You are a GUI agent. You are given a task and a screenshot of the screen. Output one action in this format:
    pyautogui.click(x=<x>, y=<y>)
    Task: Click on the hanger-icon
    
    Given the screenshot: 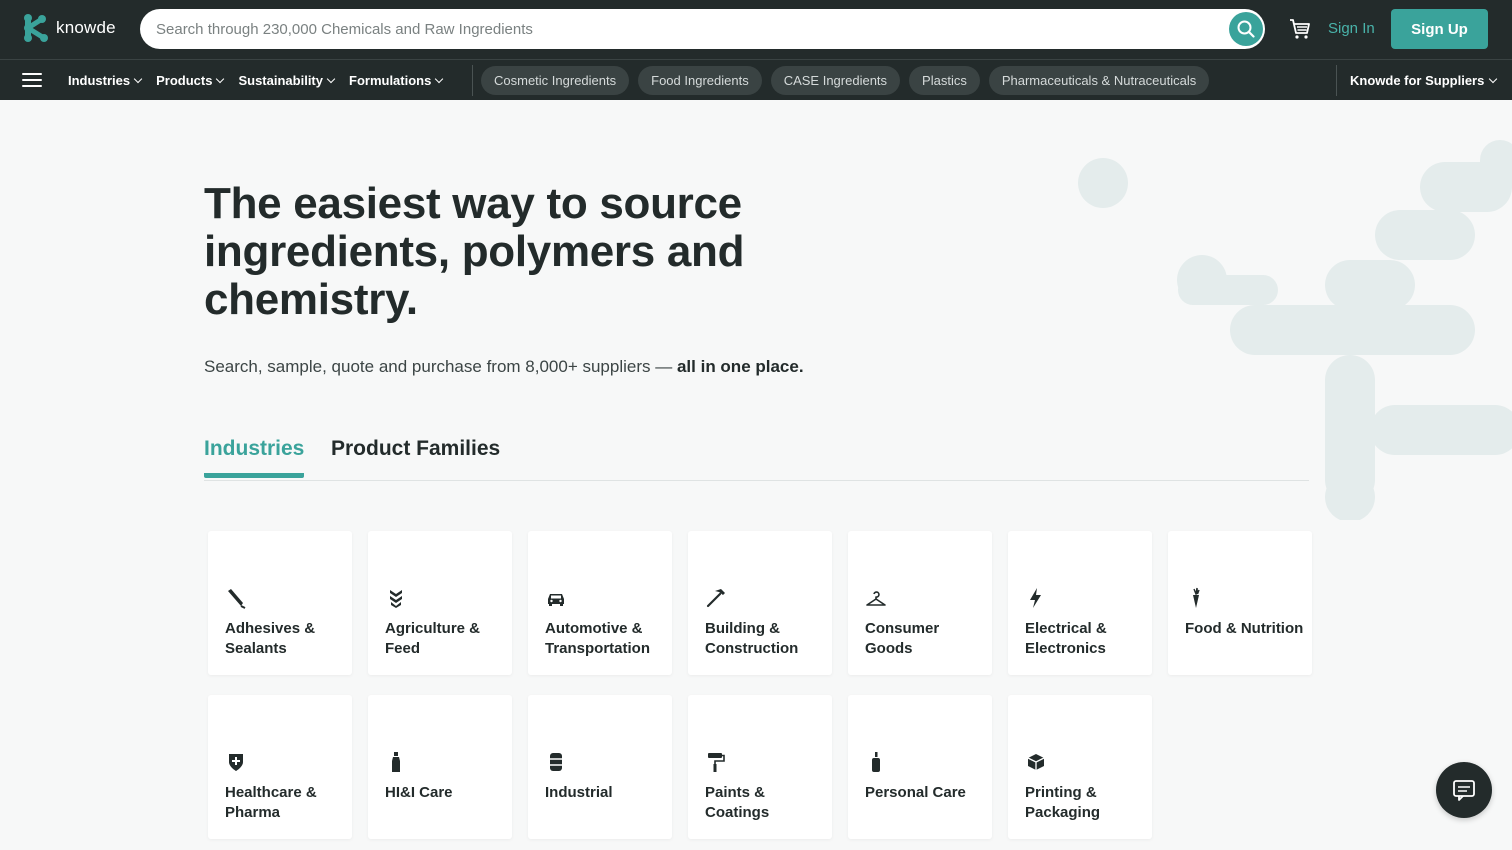 What is the action you would take?
    pyautogui.click(x=876, y=598)
    